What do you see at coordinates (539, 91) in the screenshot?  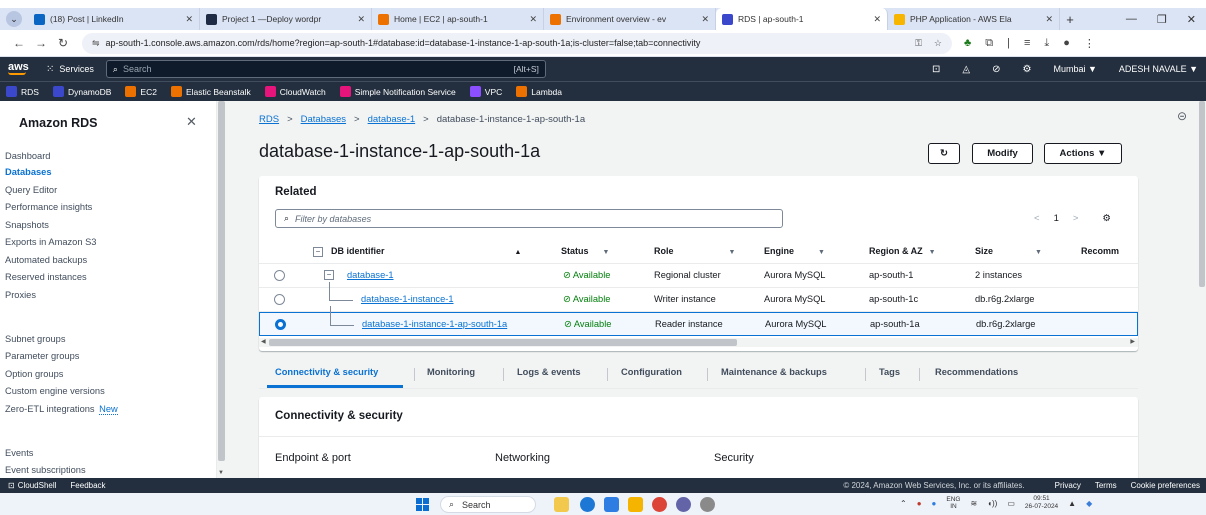 I see `favorite-lambda: Lambda` at bounding box center [539, 91].